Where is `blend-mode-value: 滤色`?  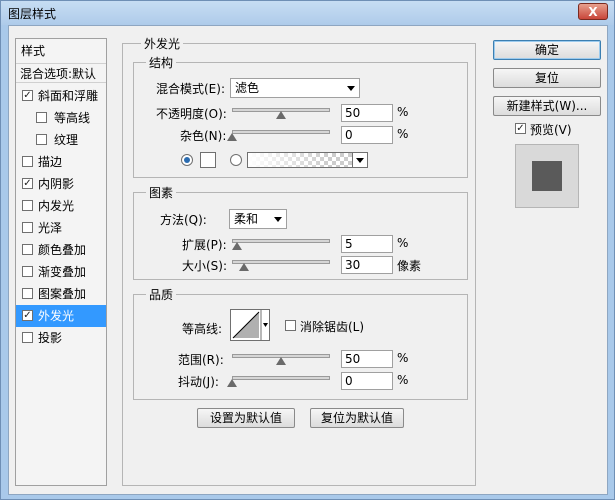 blend-mode-value: 滤色 is located at coordinates (247, 88).